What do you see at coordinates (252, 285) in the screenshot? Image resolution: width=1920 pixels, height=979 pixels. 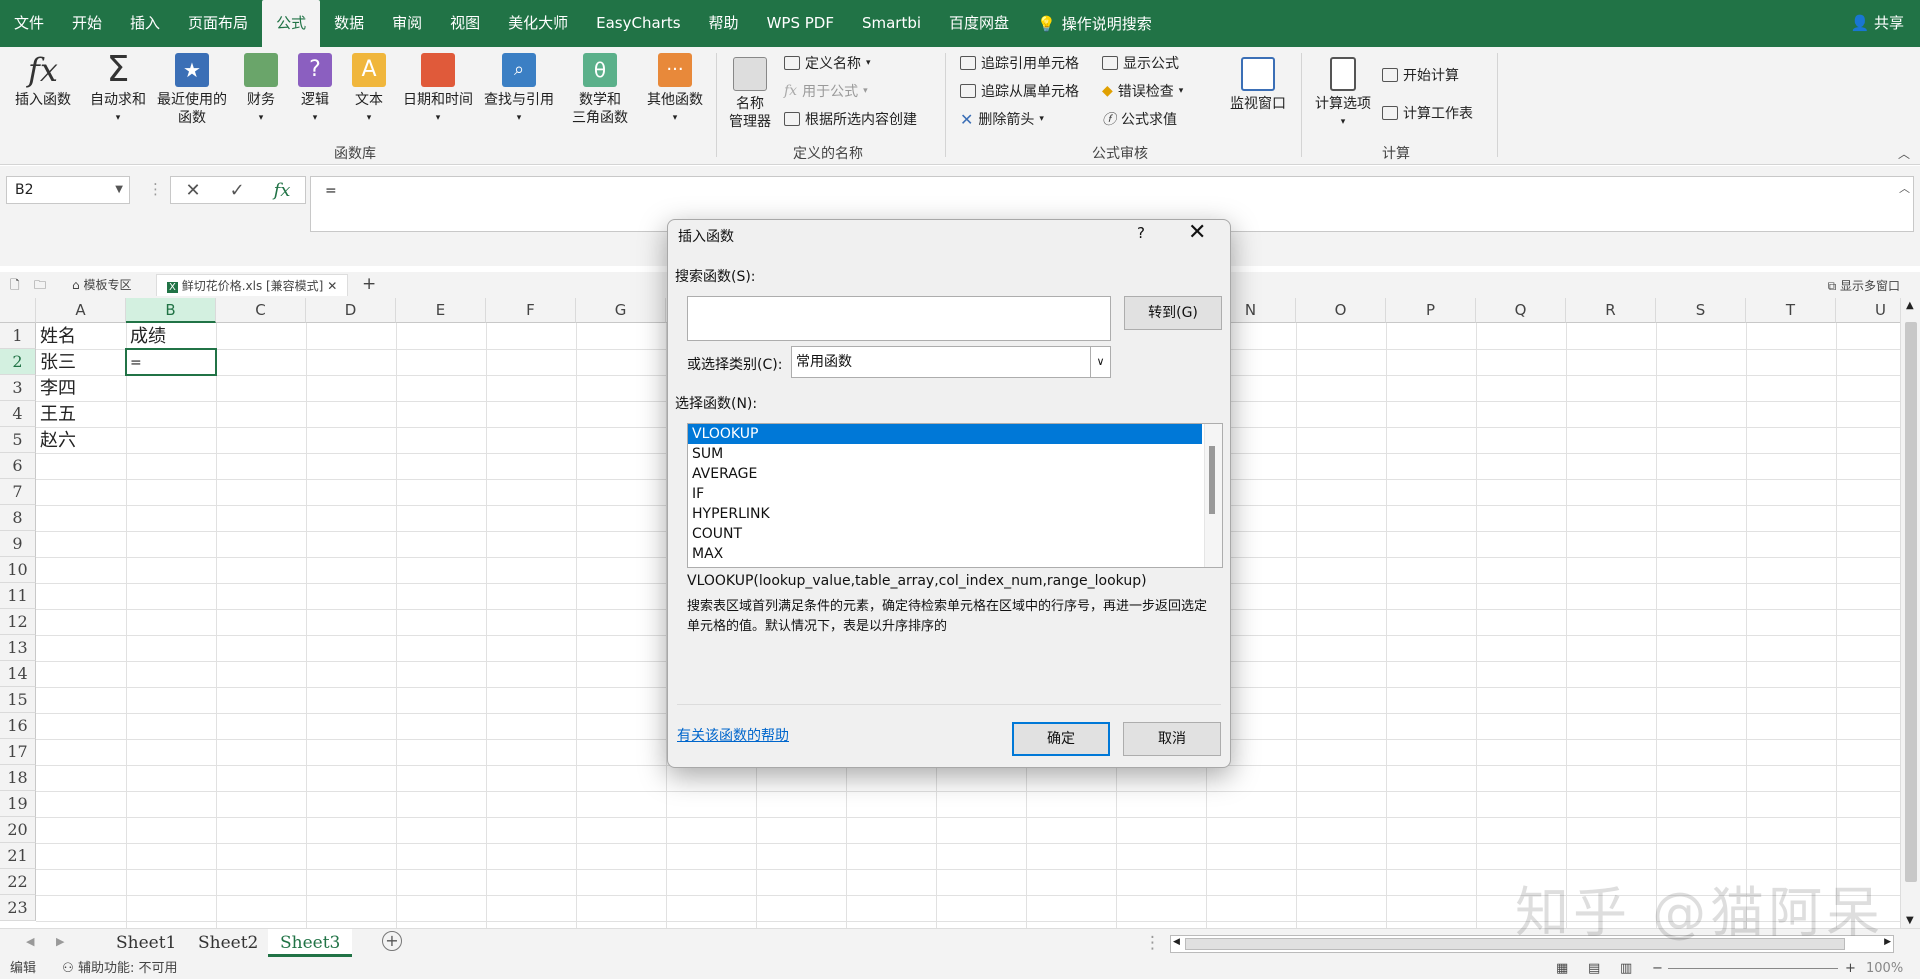 I see `tab-workbook: X 鲜切花价格.xls [兼容模式] ✕` at bounding box center [252, 285].